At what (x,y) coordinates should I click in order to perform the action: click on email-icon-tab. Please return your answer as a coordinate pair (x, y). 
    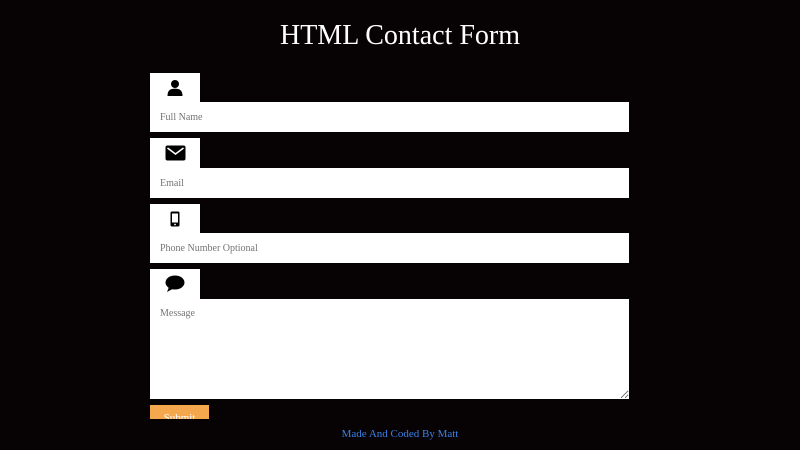
    Looking at the image, I should click on (175, 153).